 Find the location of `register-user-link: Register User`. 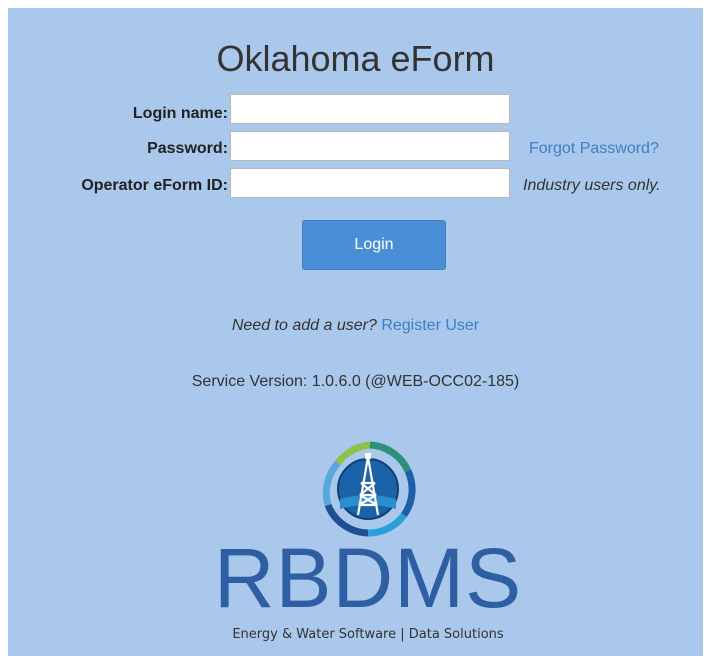

register-user-link: Register User is located at coordinates (430, 325).